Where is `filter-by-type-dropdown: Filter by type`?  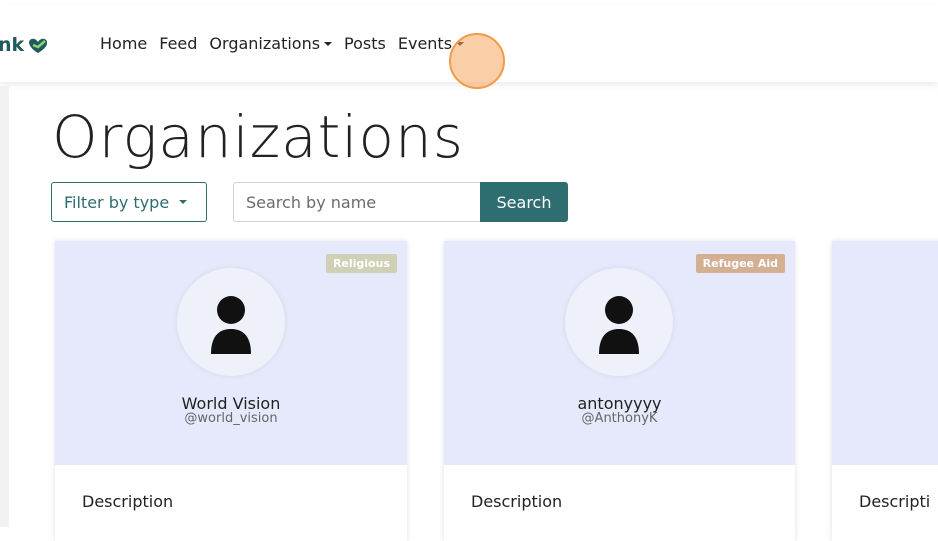
filter-by-type-dropdown: Filter by type is located at coordinates (129, 202).